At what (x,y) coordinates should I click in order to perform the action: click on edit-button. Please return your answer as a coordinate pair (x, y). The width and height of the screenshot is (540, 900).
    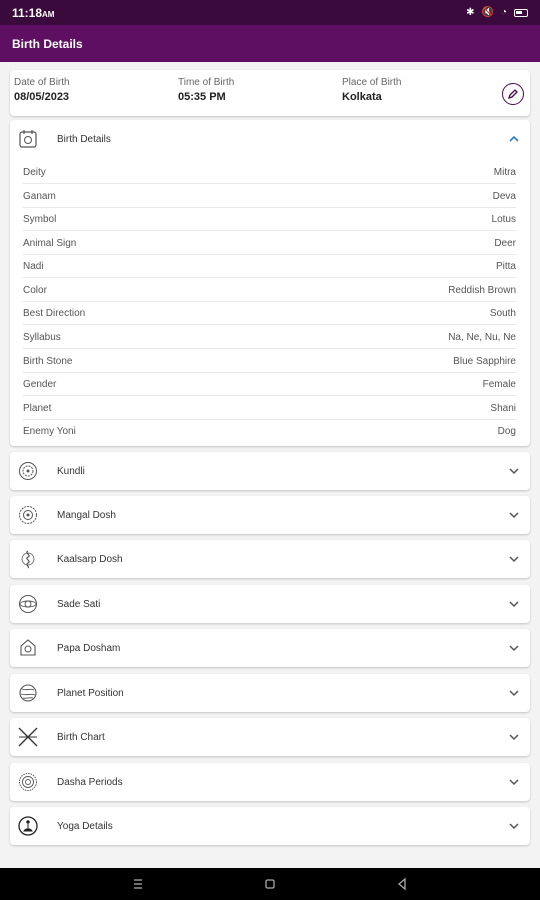
    Looking at the image, I should click on (513, 94).